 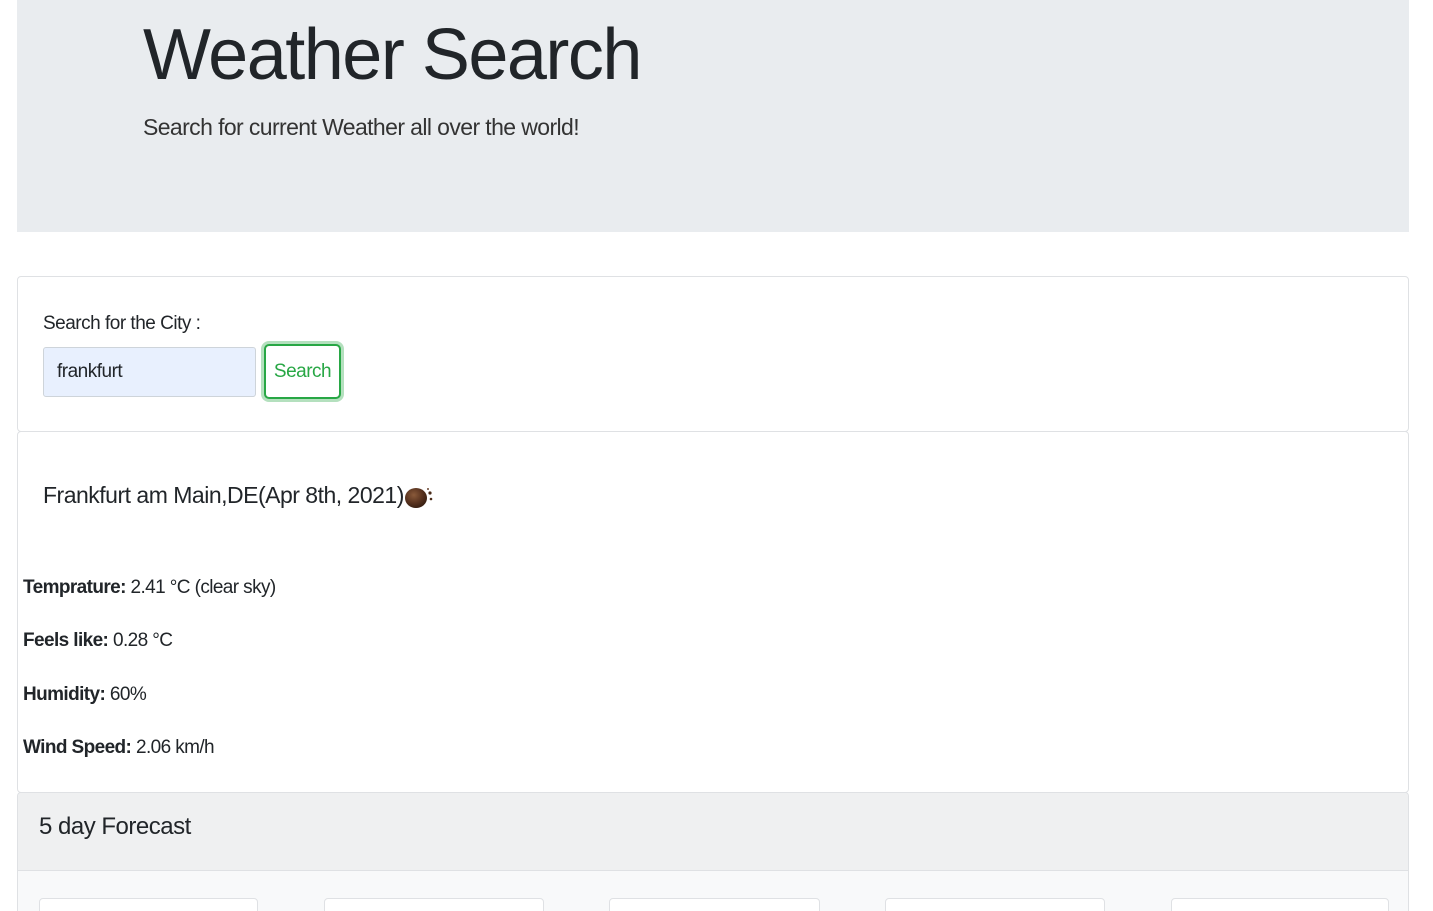 I want to click on clear-sky-icon, so click(x=419, y=498).